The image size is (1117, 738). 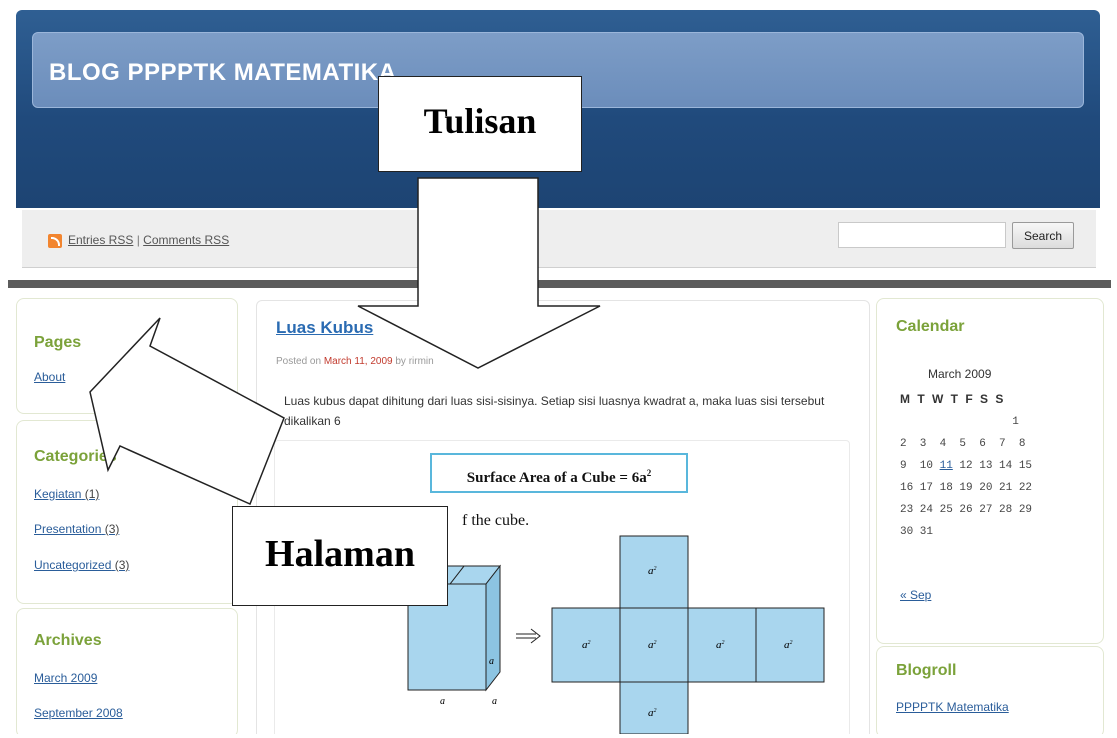 What do you see at coordinates (340, 556) in the screenshot?
I see `halaman-label: Halaman` at bounding box center [340, 556].